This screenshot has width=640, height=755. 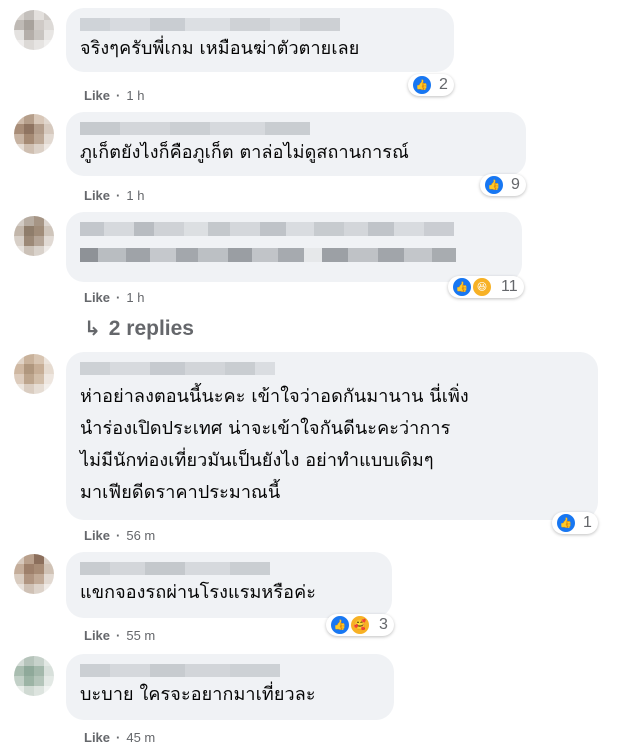 I want to click on comment-bubble: บะบาย ใครจะอยากมาเที่ยวละ, so click(x=230, y=687).